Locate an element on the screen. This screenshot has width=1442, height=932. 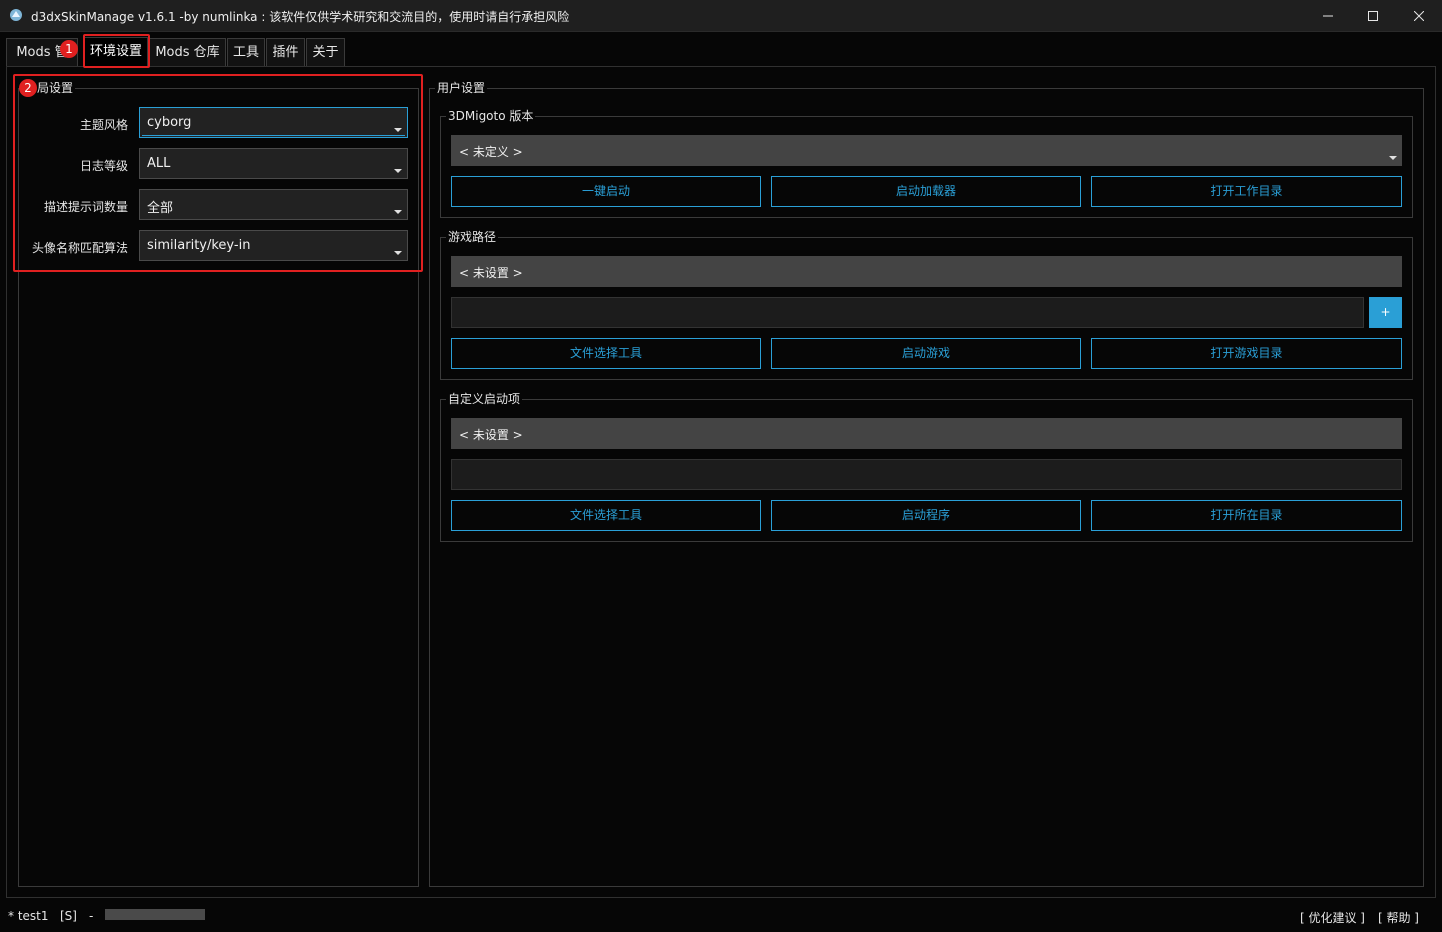
log-level-value: ALL is located at coordinates (159, 163).